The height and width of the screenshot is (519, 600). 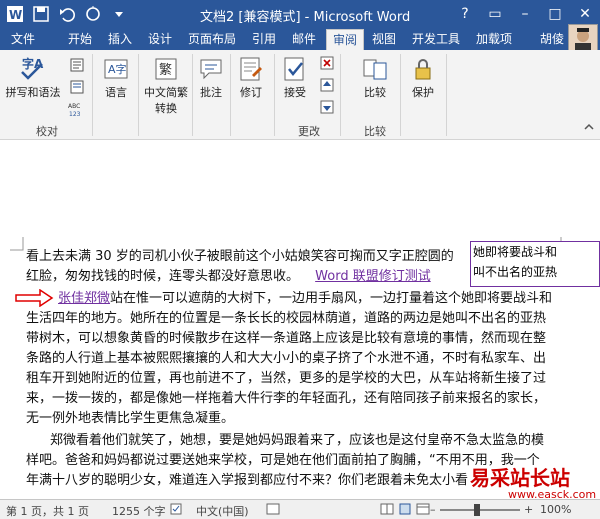 What do you see at coordinates (160, 39) in the screenshot?
I see `tab-design: 设计` at bounding box center [160, 39].